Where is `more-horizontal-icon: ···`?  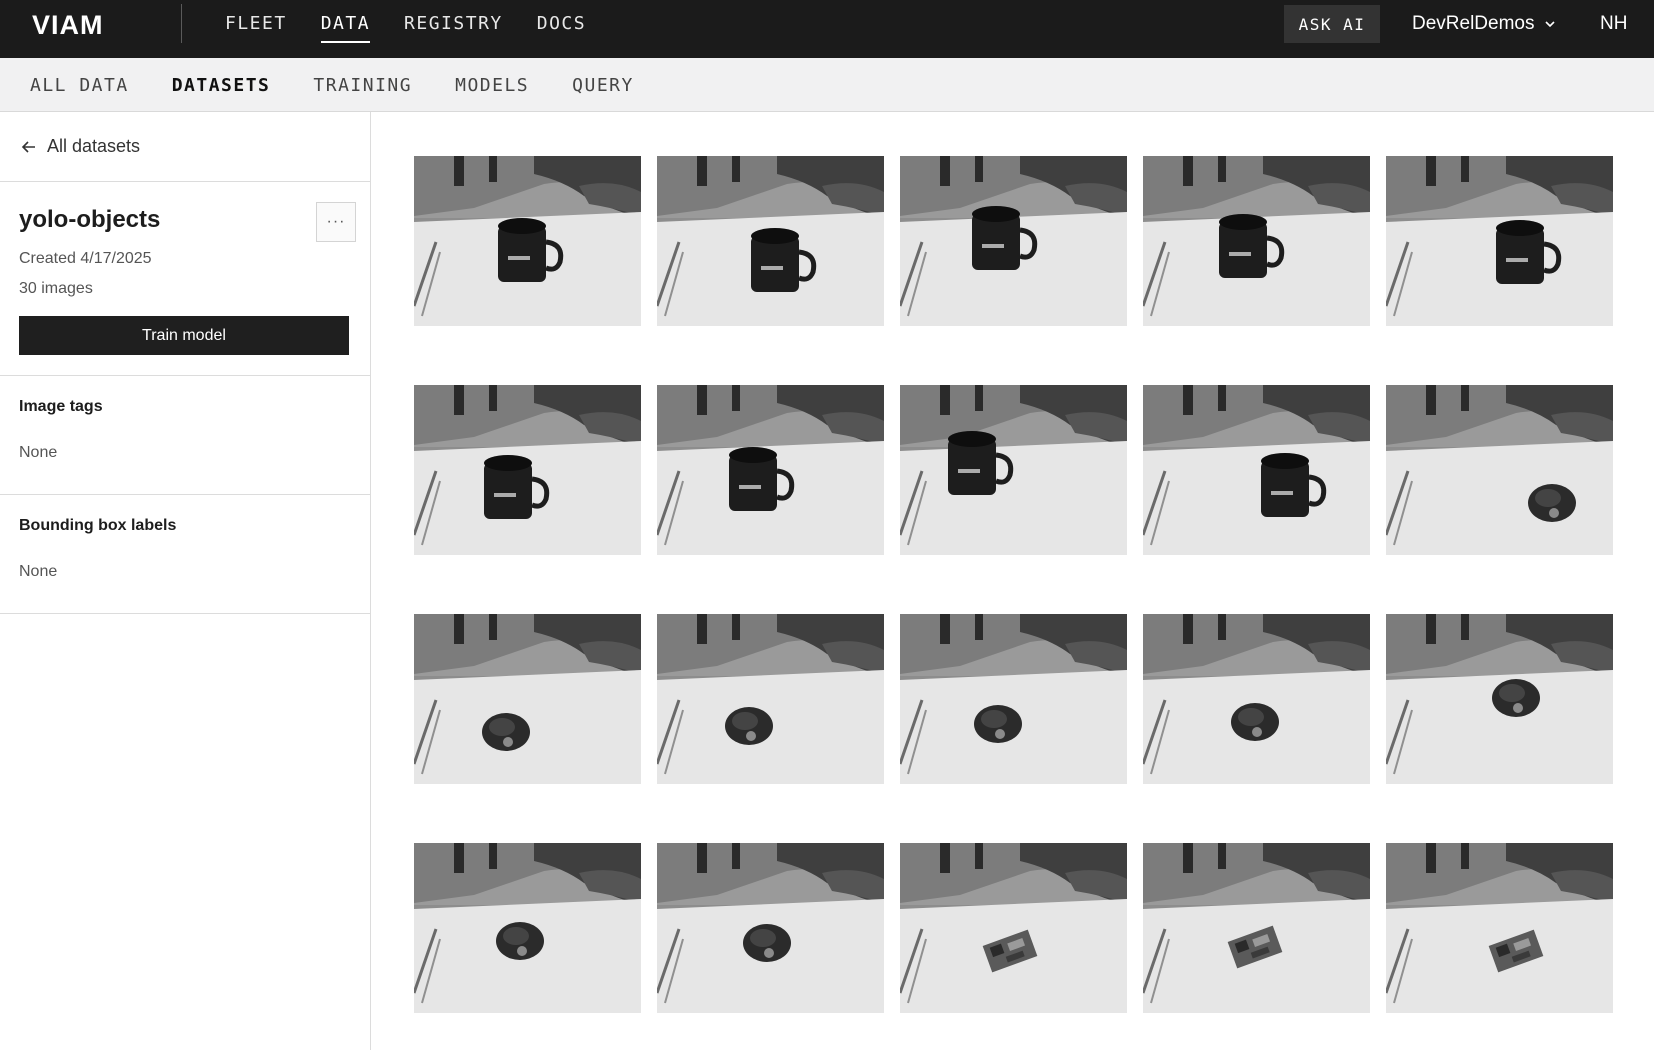
more-horizontal-icon: ··· is located at coordinates (336, 221).